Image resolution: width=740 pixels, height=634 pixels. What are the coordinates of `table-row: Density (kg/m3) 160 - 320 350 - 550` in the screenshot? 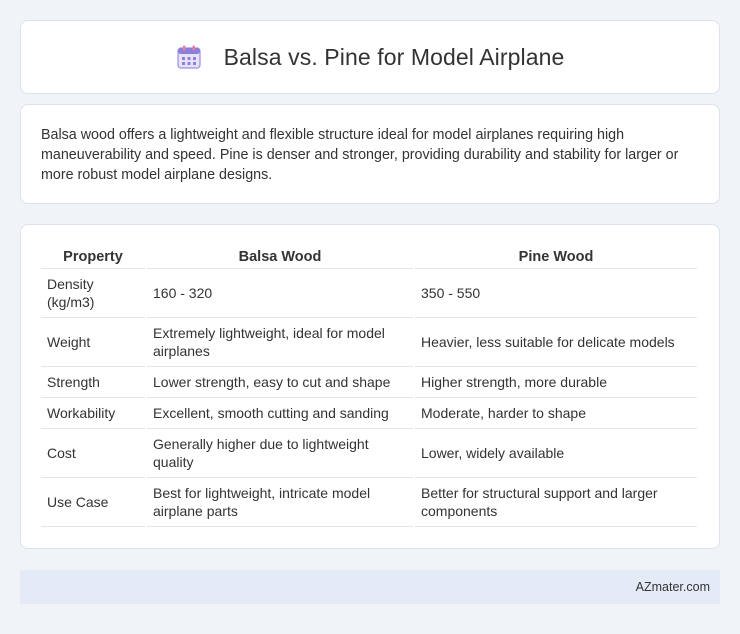 It's located at (369, 293).